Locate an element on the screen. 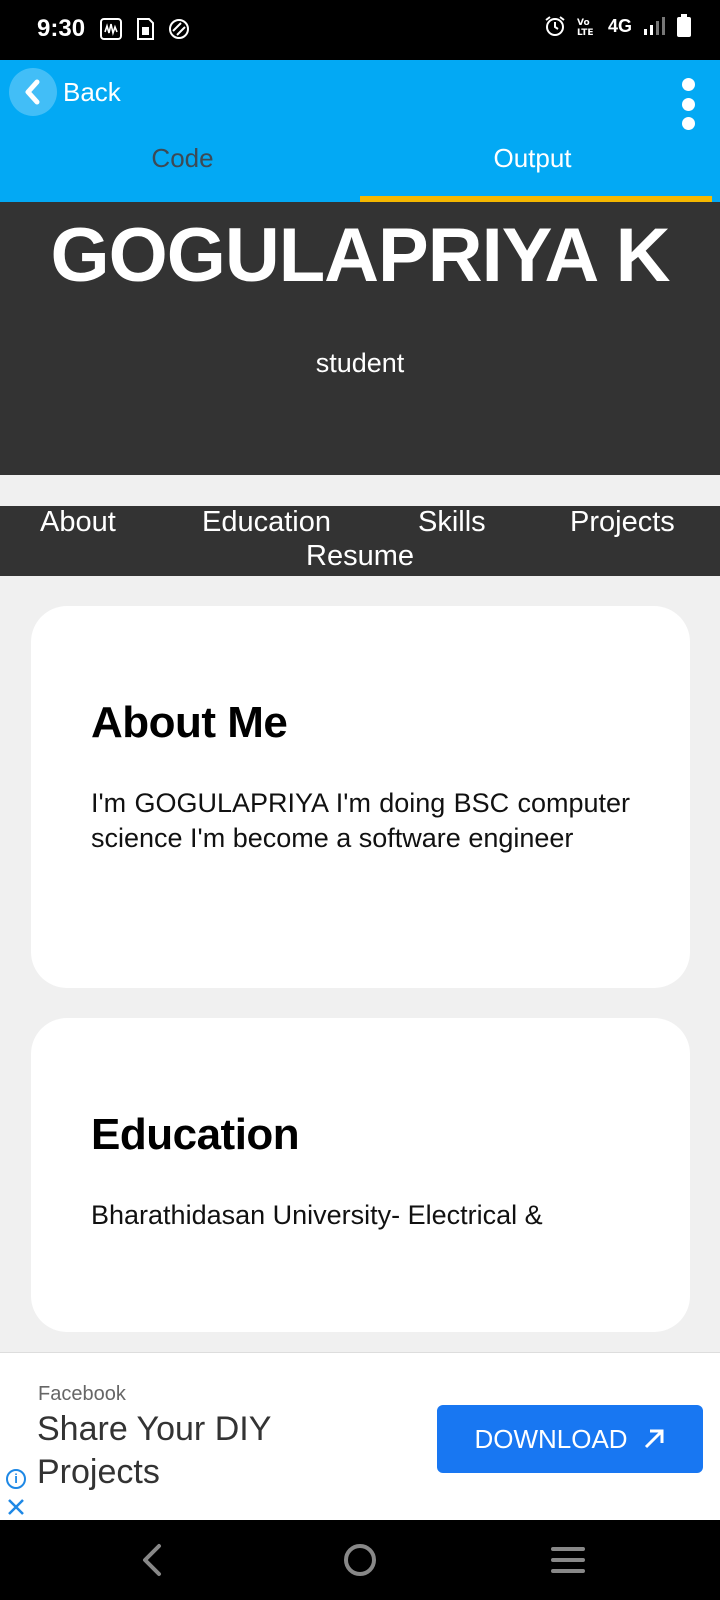 This screenshot has height=1600, width=720. ad-source: Facebook is located at coordinates (82, 1394).